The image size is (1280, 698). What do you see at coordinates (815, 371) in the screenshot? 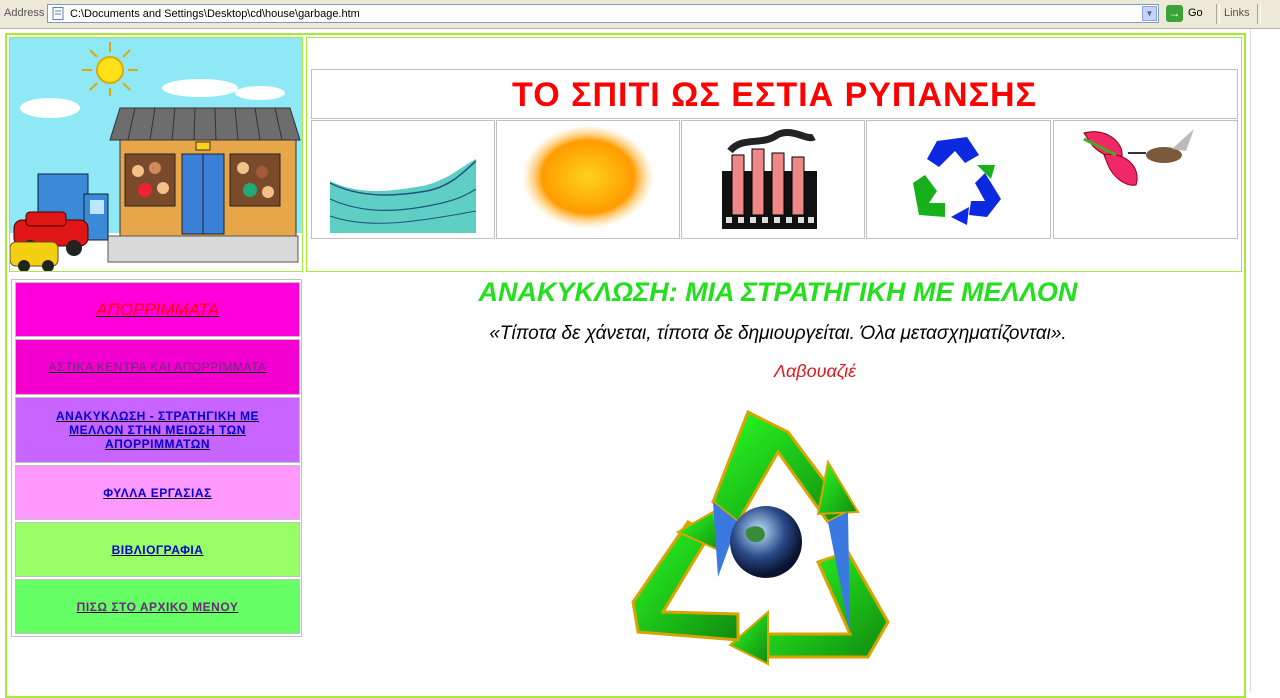
I see `quote-author: Λαβουαζιέ` at bounding box center [815, 371].